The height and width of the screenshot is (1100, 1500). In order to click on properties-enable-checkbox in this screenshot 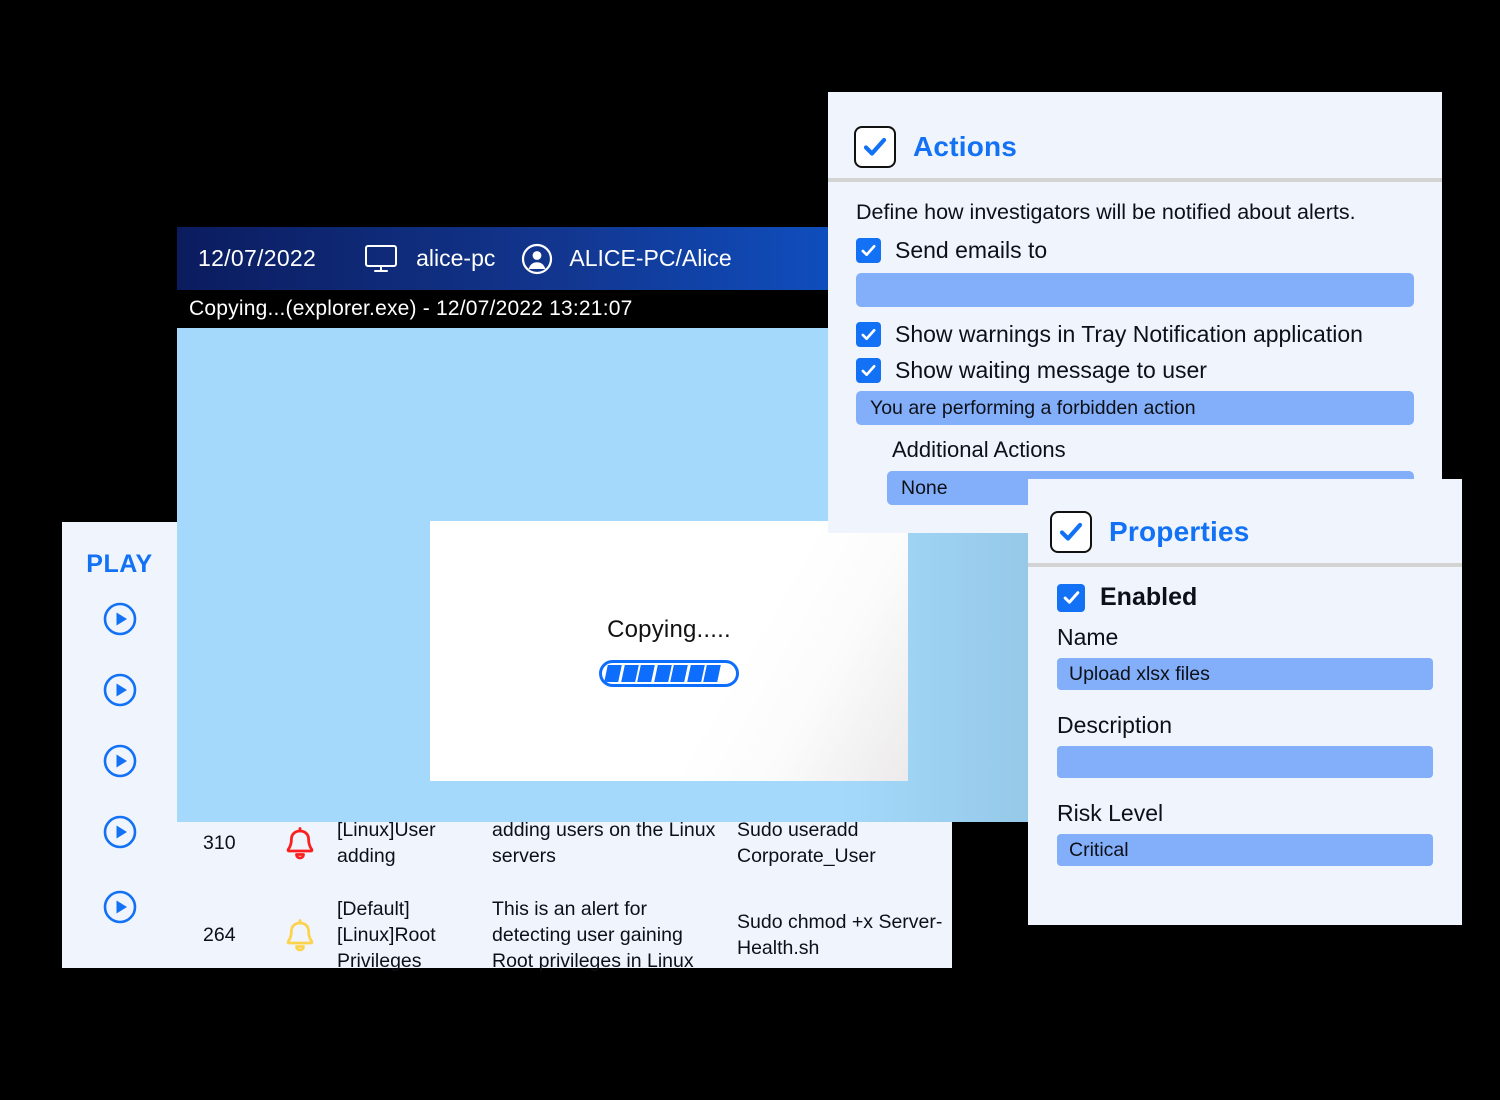, I will do `click(1071, 532)`.